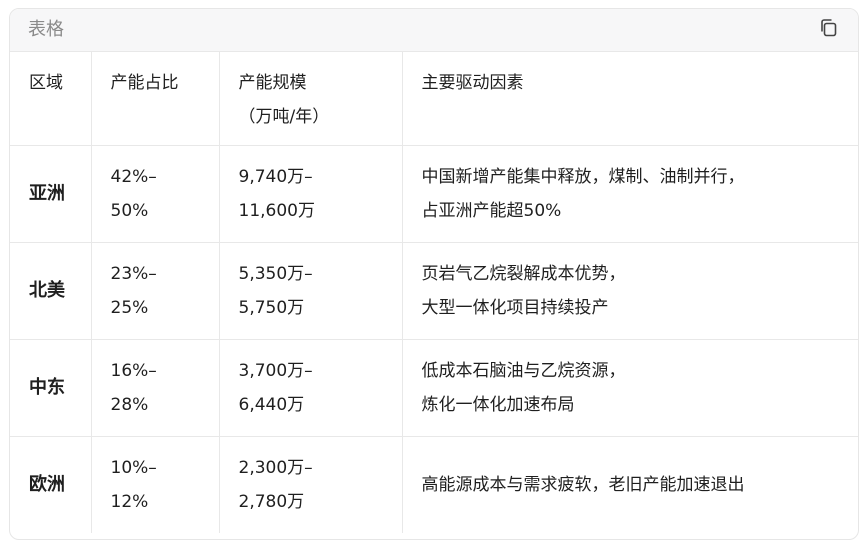 The image size is (866, 549). Describe the element at coordinates (271, 307) in the screenshot. I see `cell-scale-line2: 5,750万` at that location.